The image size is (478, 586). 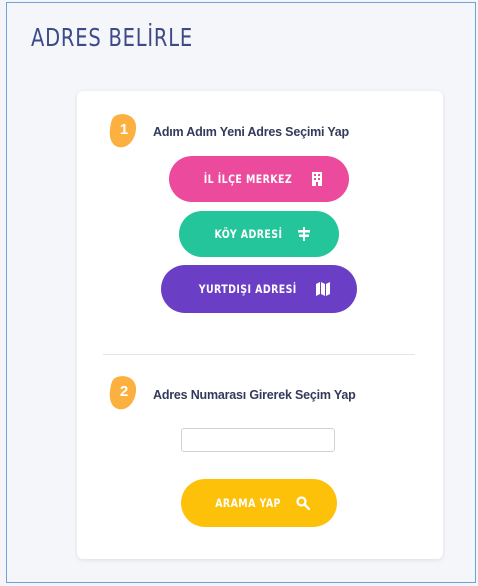 I want to click on address-number-input, so click(x=258, y=440).